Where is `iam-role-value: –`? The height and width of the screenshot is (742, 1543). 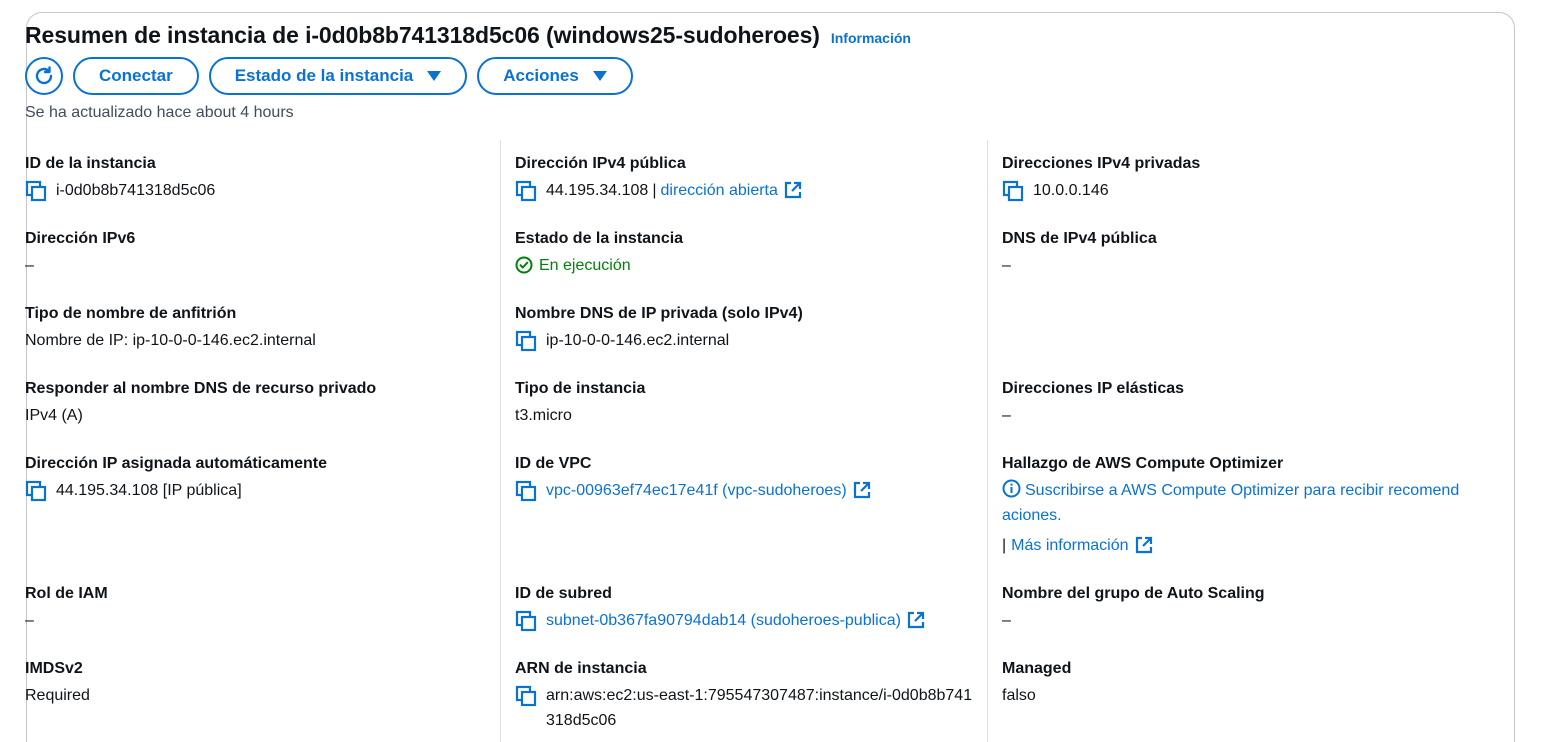 iam-role-value: – is located at coordinates (29, 620).